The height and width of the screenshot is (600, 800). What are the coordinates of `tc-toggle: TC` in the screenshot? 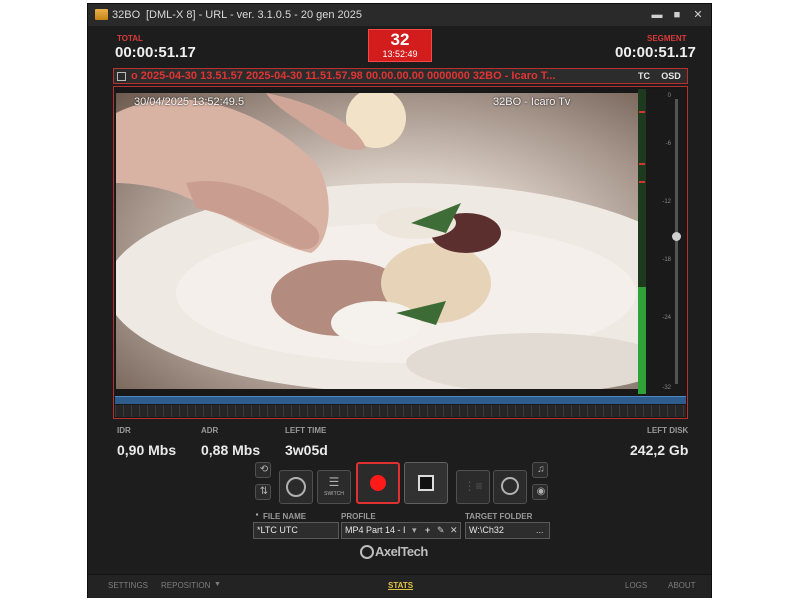 It's located at (644, 76).